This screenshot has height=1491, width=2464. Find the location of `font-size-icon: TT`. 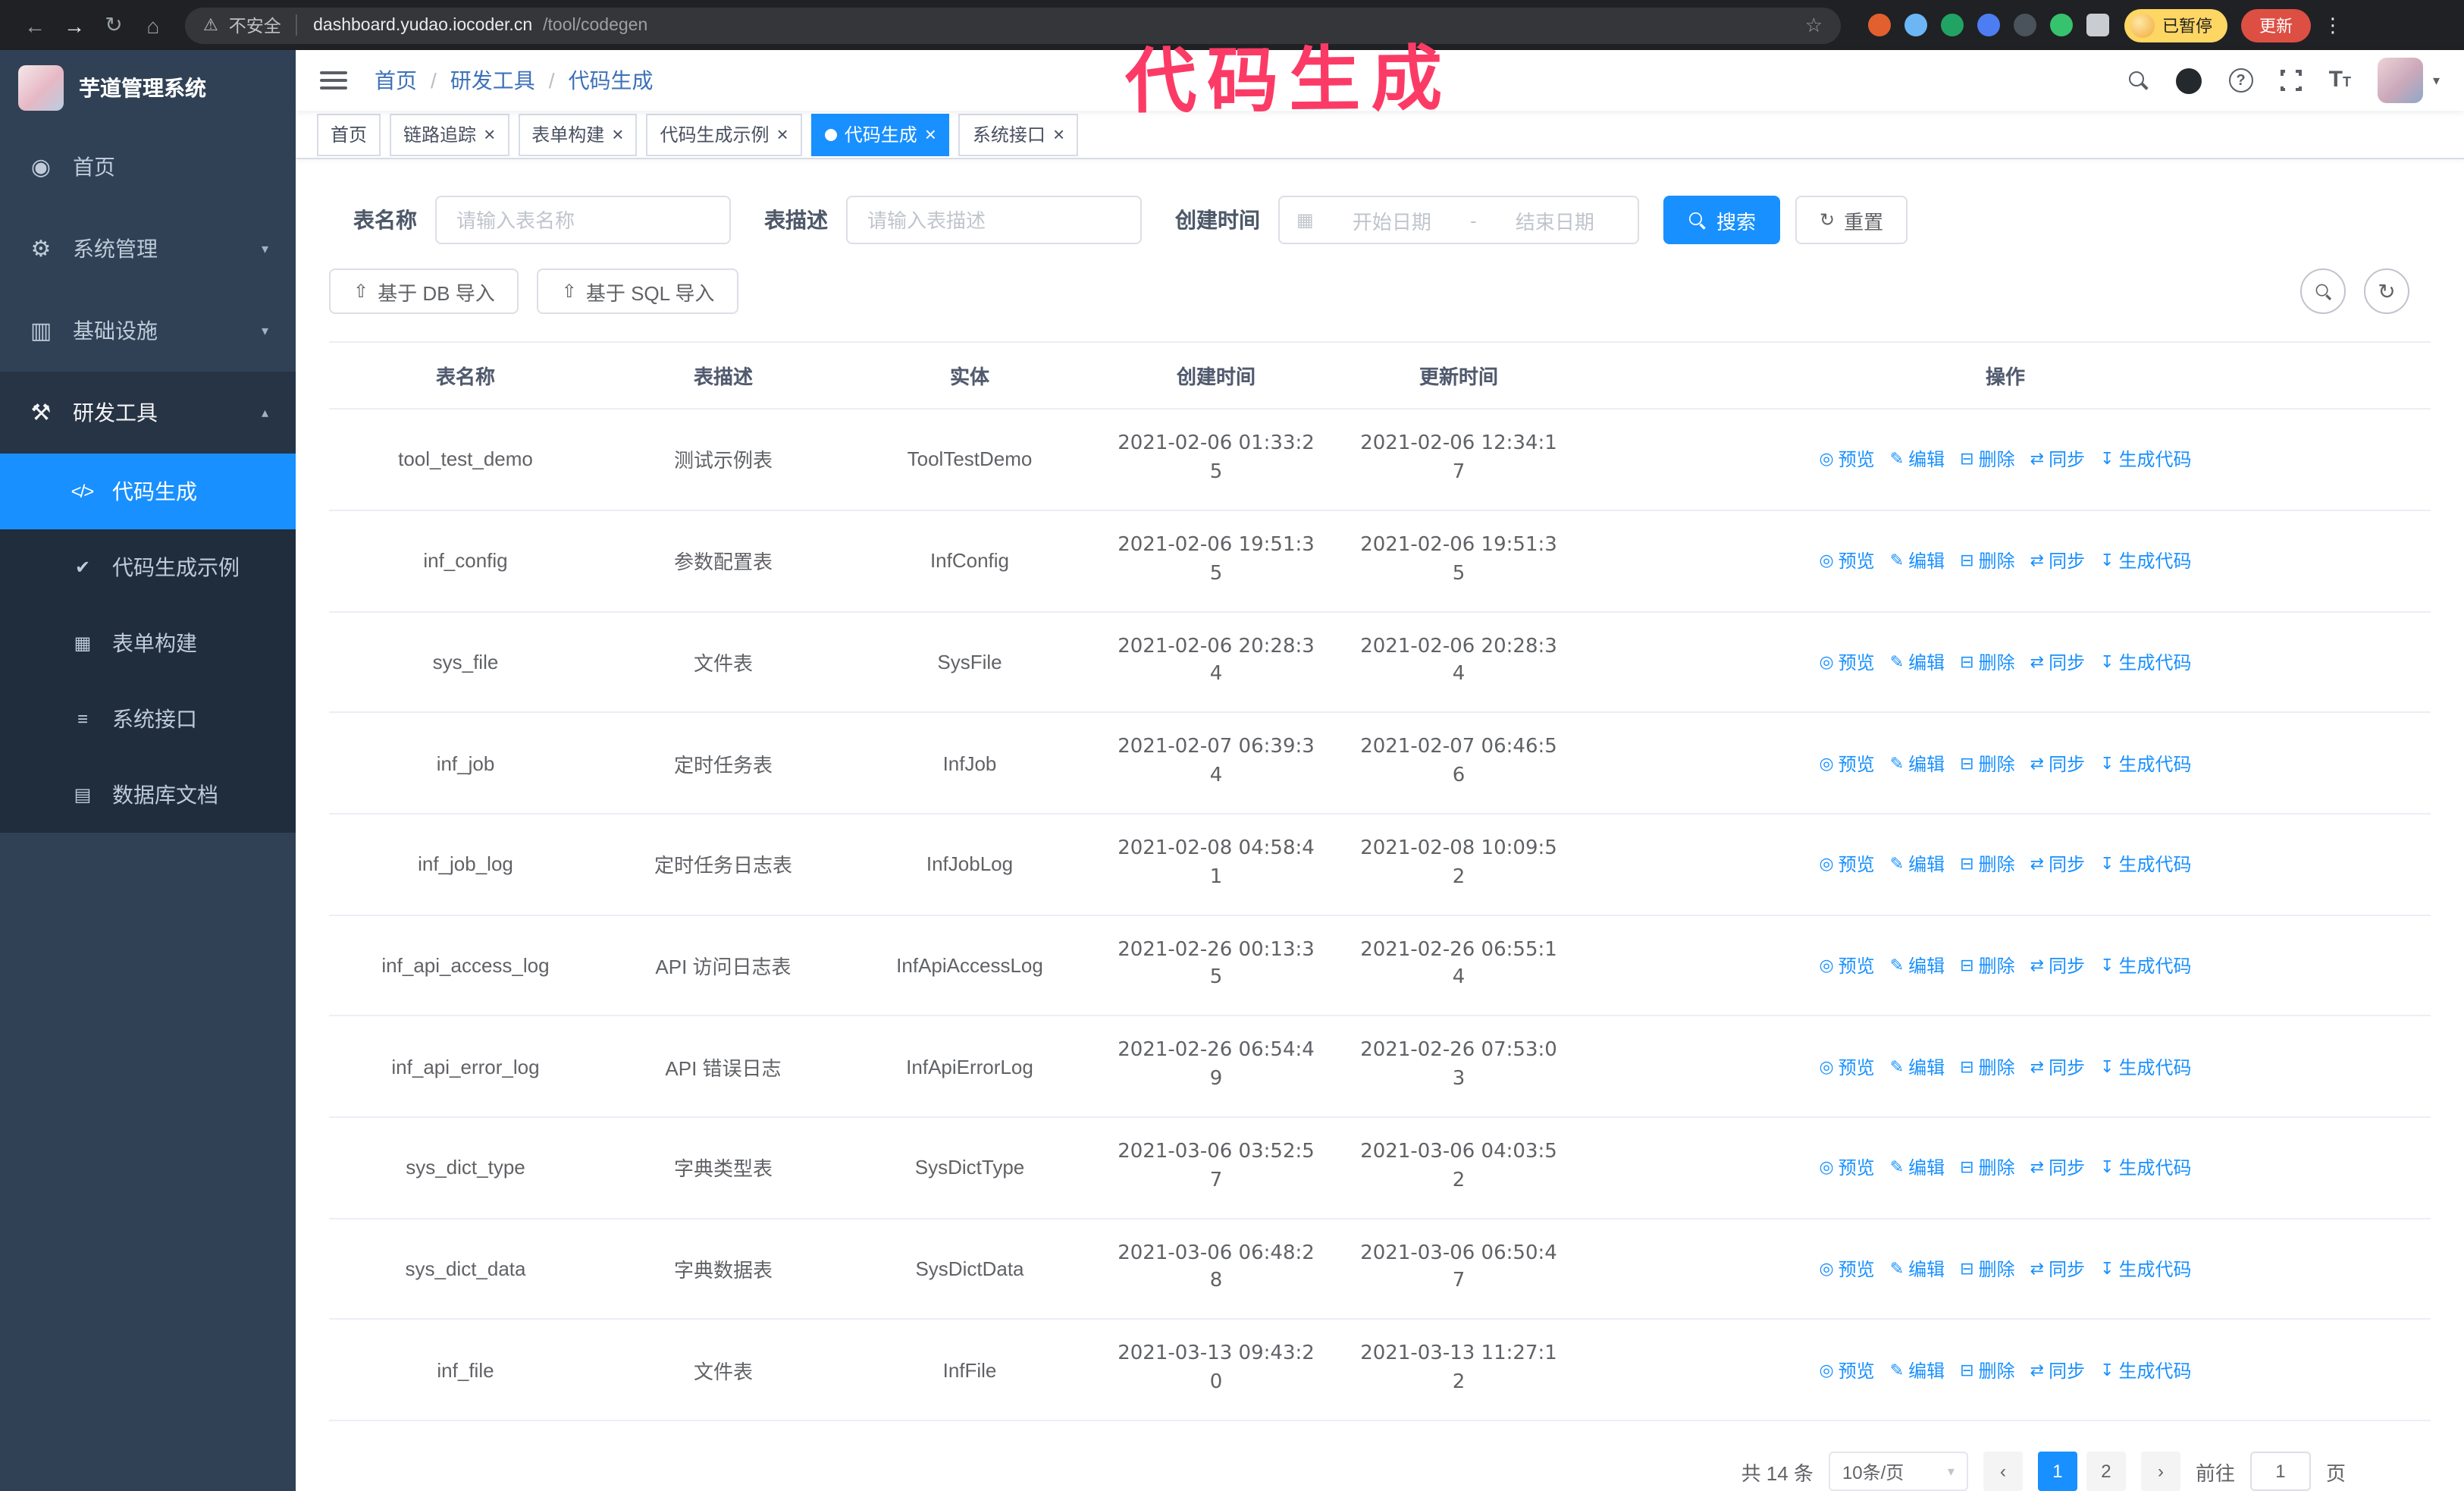

font-size-icon: TT is located at coordinates (2340, 80).